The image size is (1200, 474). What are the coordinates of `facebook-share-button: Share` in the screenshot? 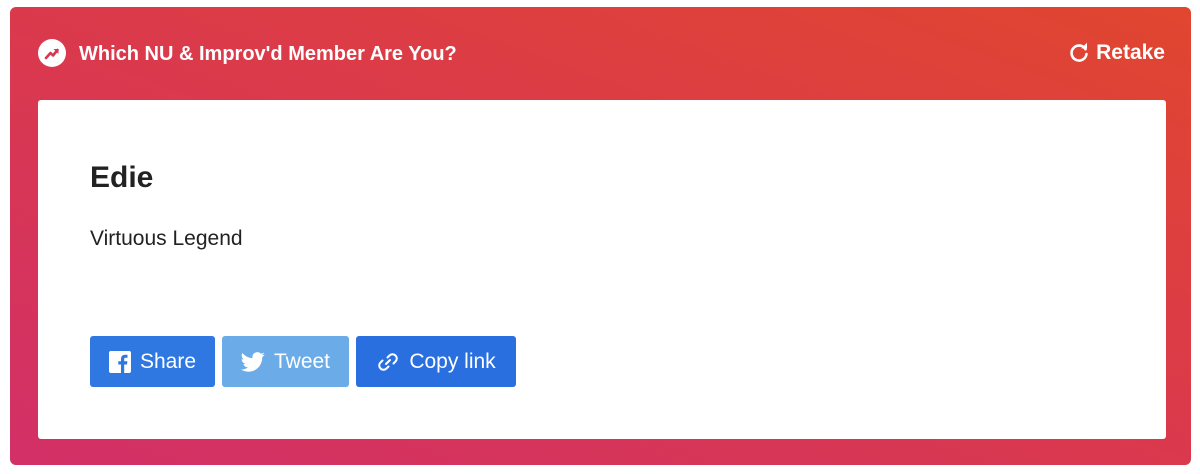 It's located at (152, 361).